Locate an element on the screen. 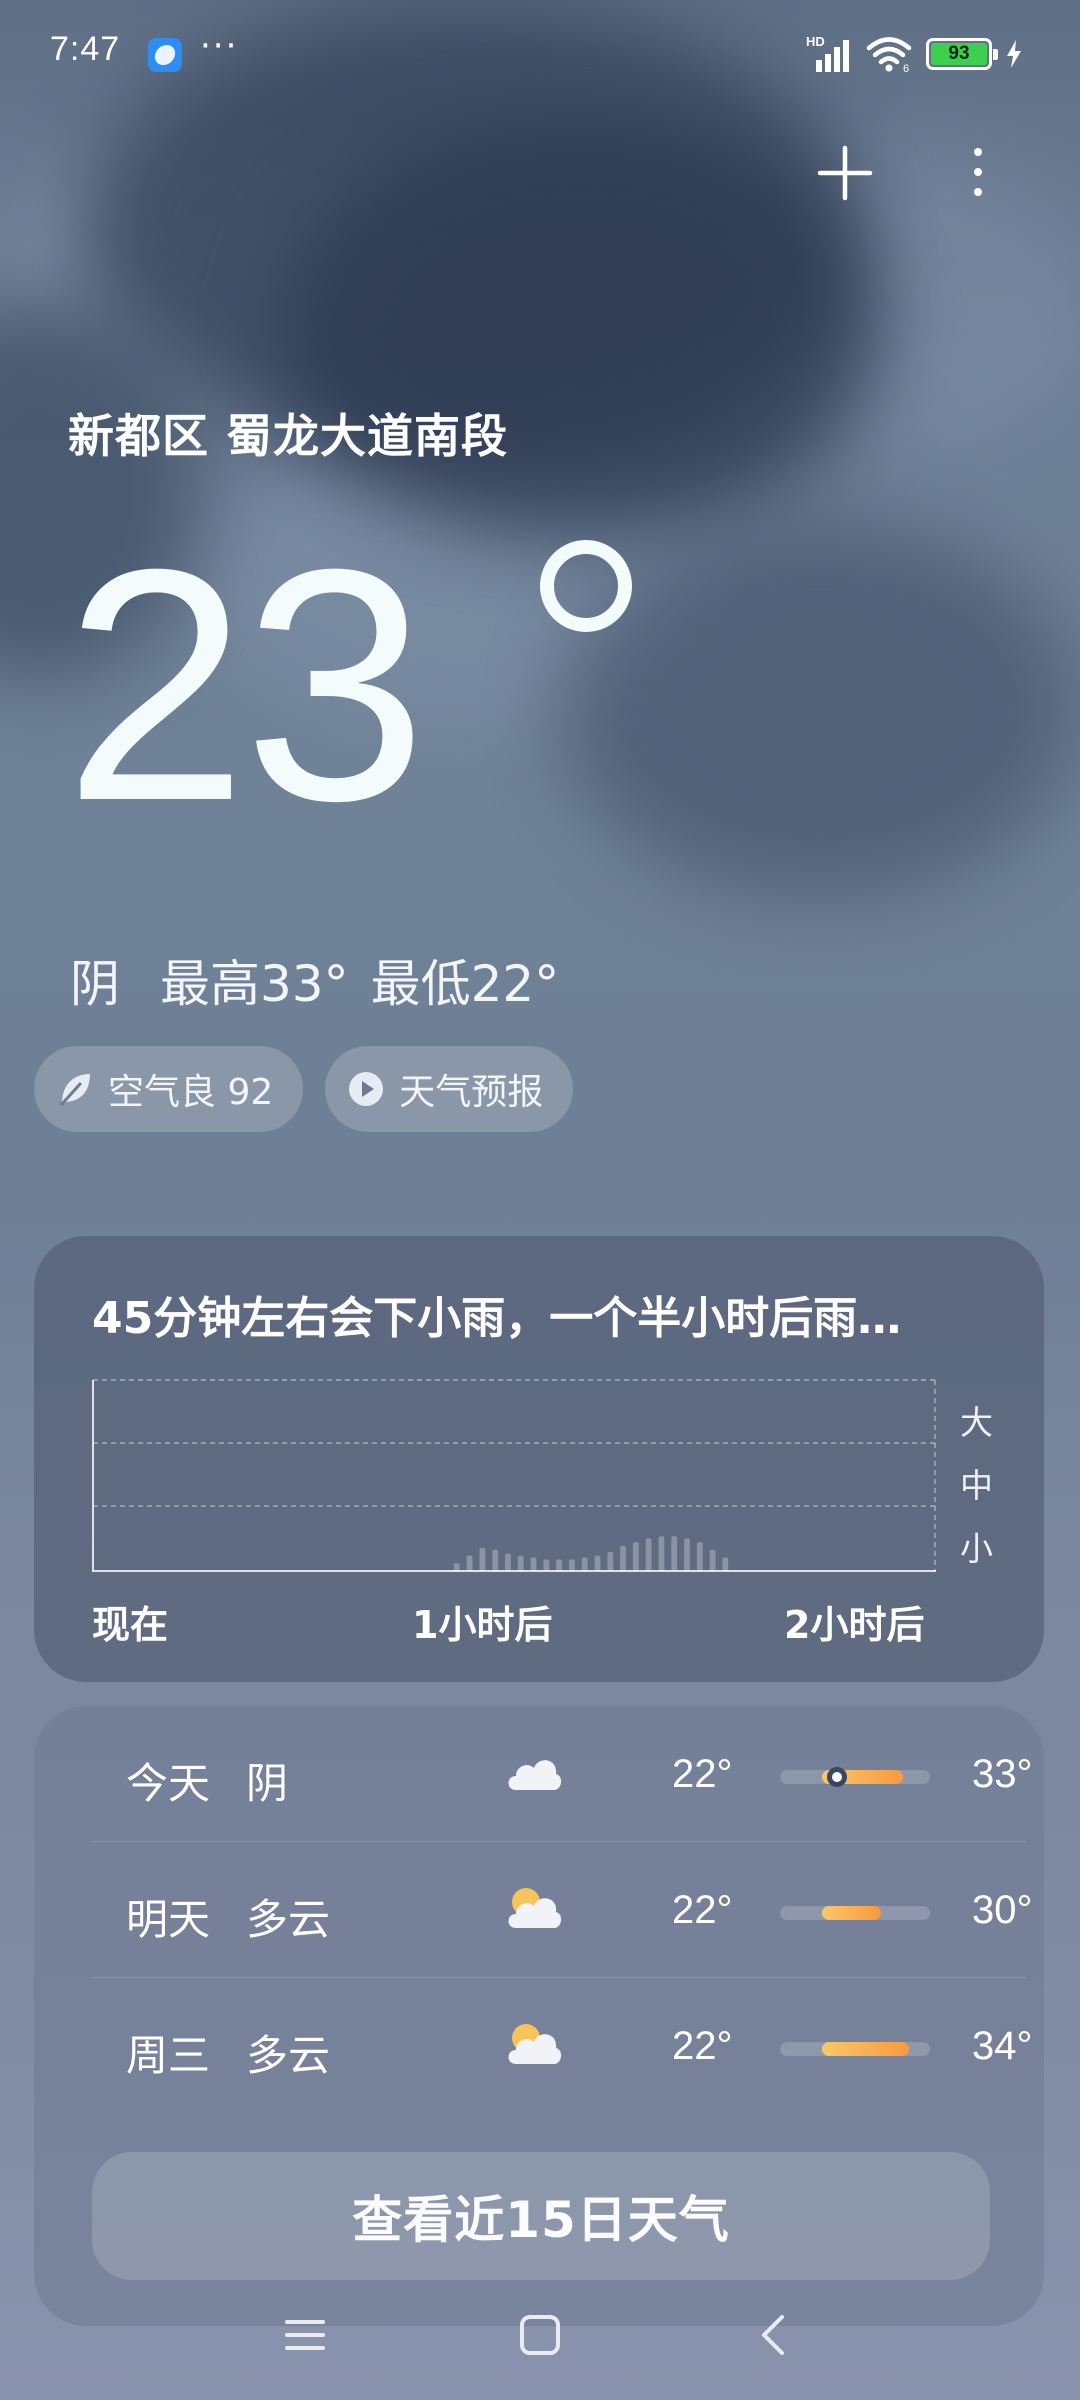 The width and height of the screenshot is (1080, 2400). wifi-icon: 6 is located at coordinates (889, 55).